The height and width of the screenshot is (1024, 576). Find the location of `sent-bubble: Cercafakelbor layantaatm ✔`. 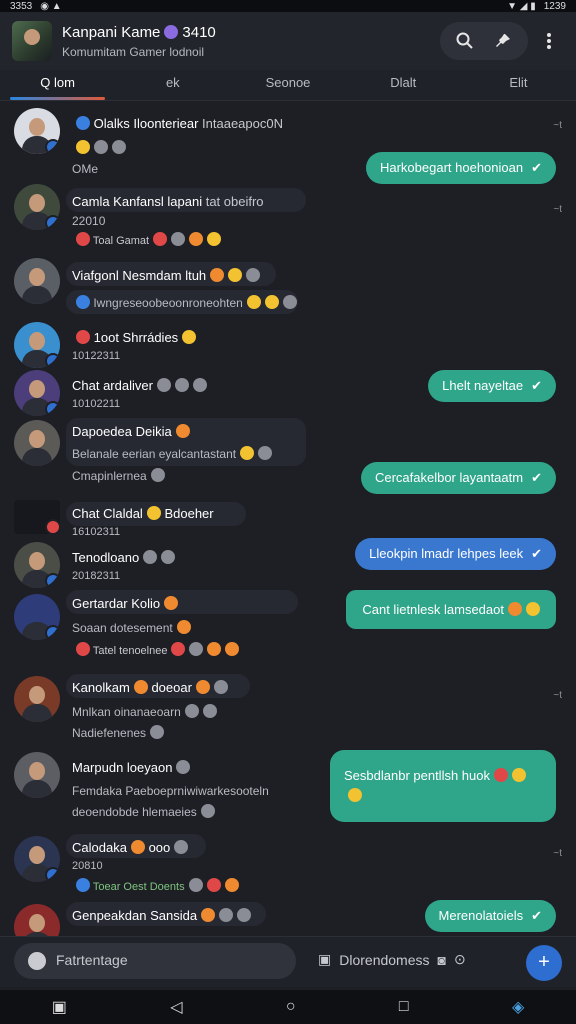

sent-bubble: Cercafakelbor layantaatm ✔ is located at coordinates (458, 478).